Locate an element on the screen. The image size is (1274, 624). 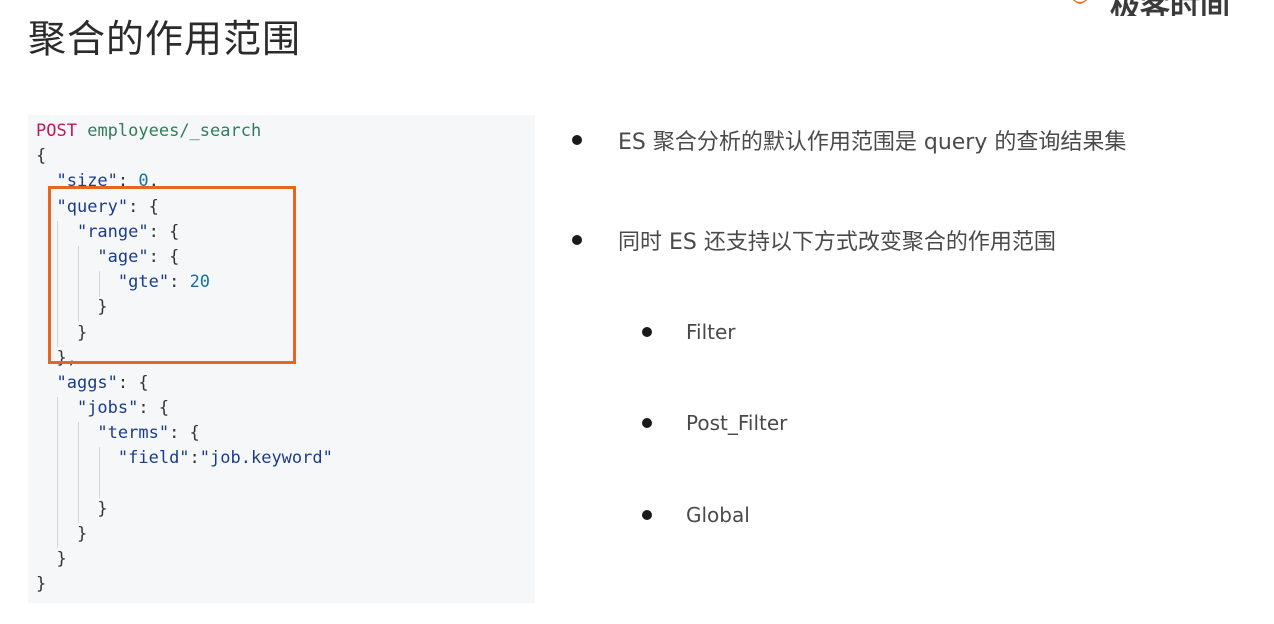
logo-mark-icon is located at coordinates (1080, 2).